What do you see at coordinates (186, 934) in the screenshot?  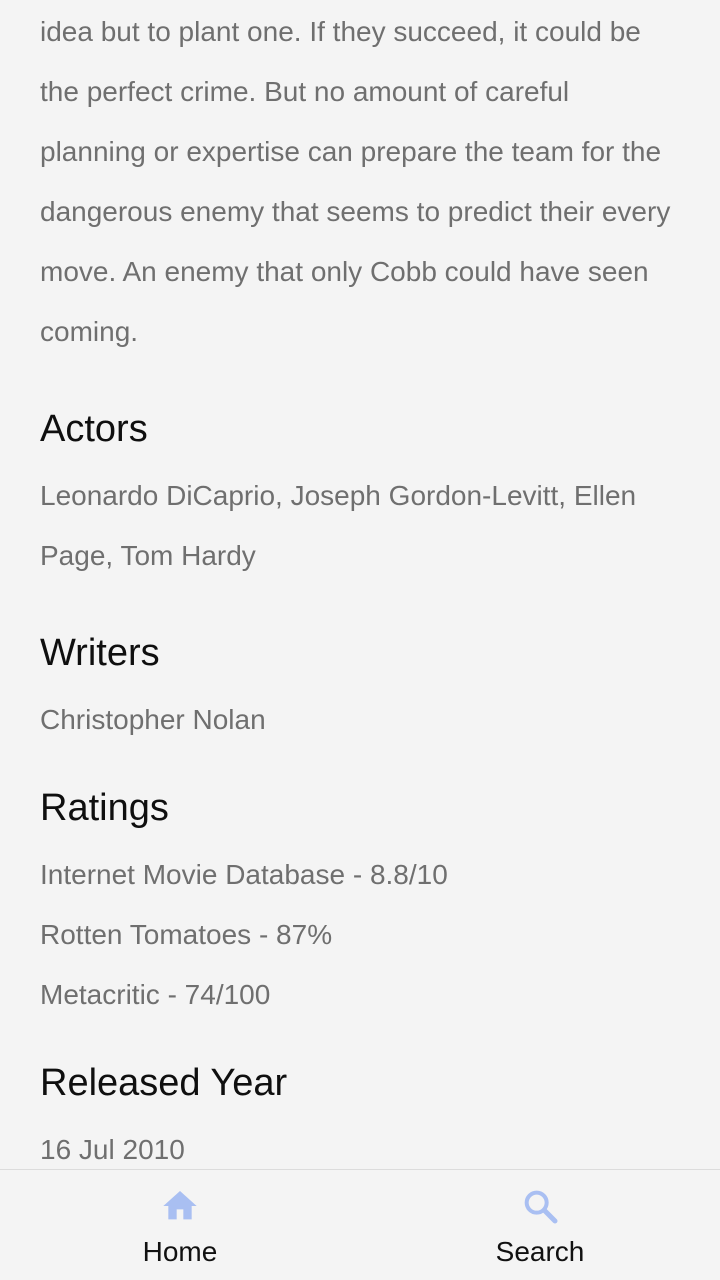 I see `rating-item-rotten-tomatoes: Rotten Tomatoes - 87%` at bounding box center [186, 934].